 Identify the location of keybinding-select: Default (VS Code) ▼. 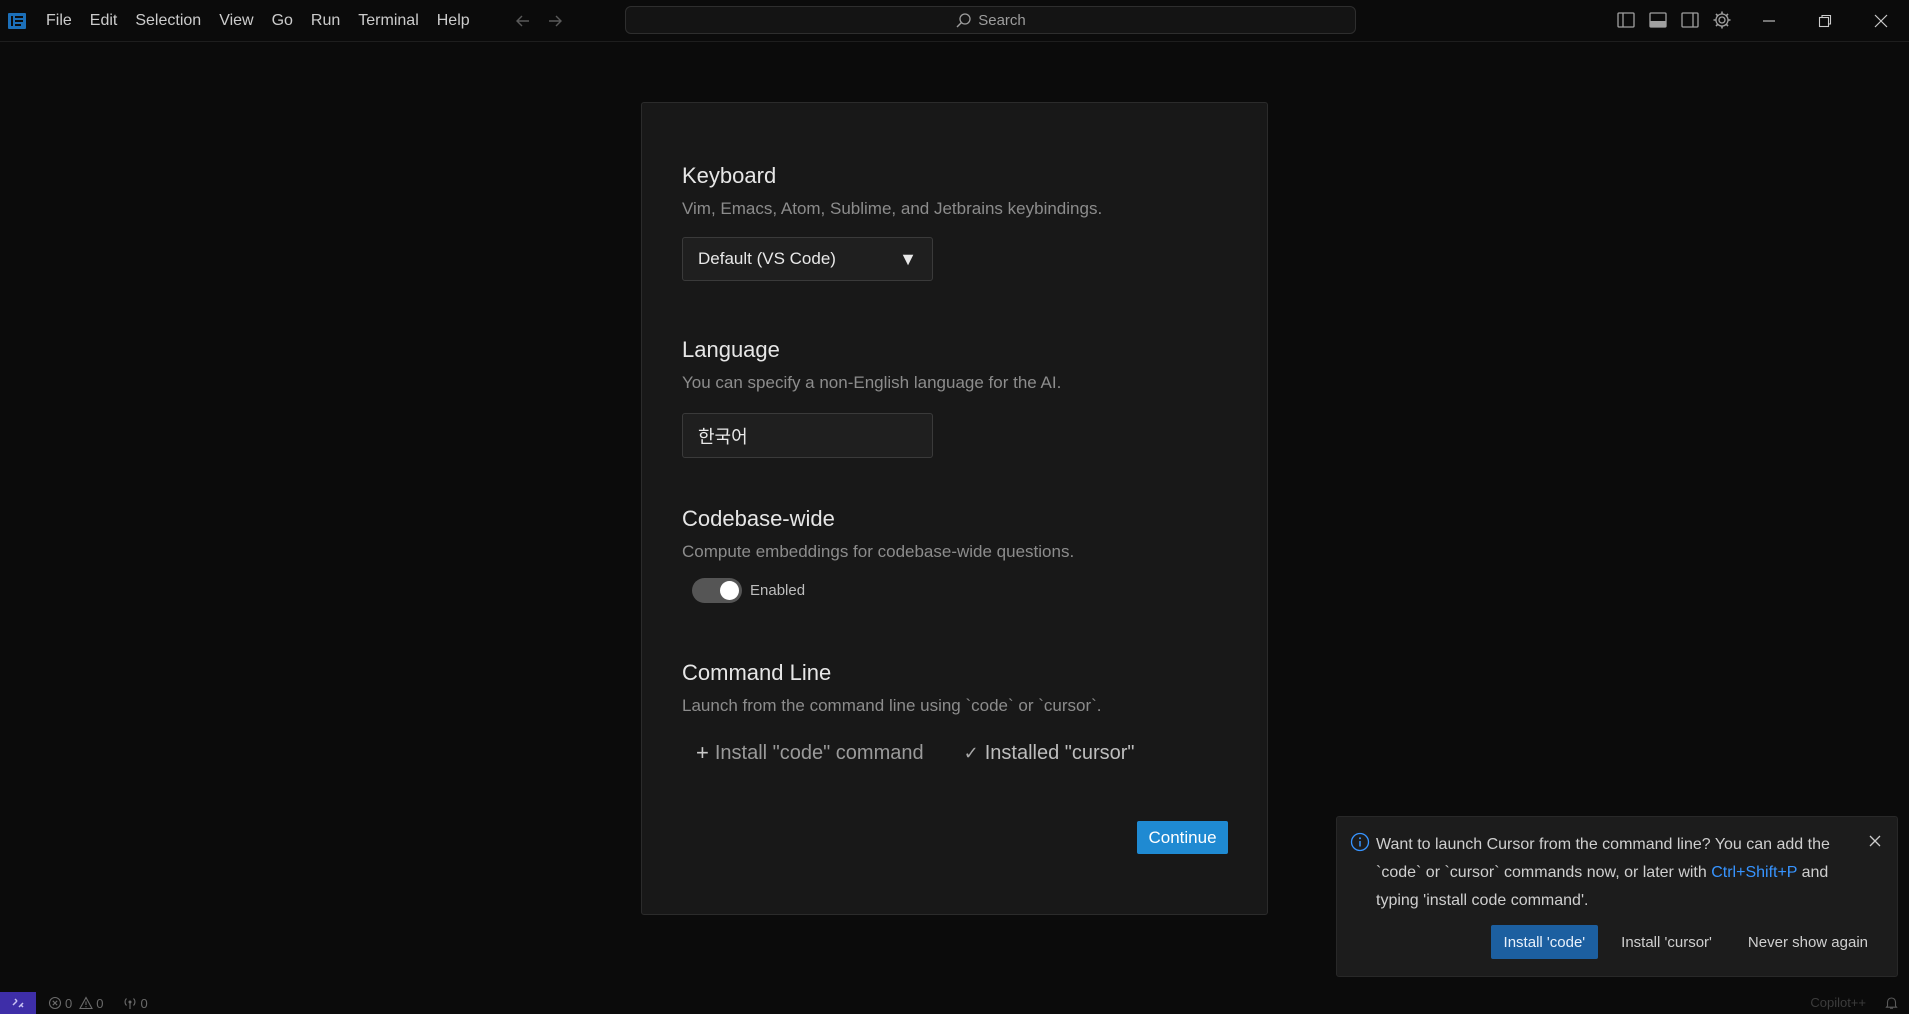
(807, 259).